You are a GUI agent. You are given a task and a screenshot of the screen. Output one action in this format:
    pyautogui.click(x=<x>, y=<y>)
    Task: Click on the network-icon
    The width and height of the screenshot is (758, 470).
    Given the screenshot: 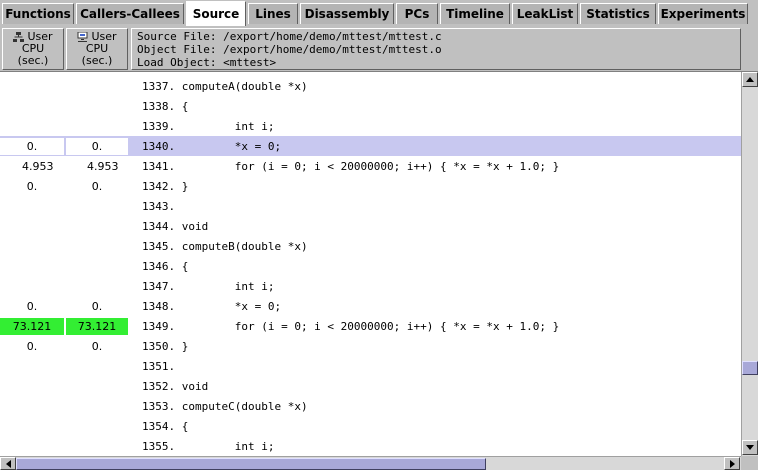 What is the action you would take?
    pyautogui.click(x=82, y=37)
    